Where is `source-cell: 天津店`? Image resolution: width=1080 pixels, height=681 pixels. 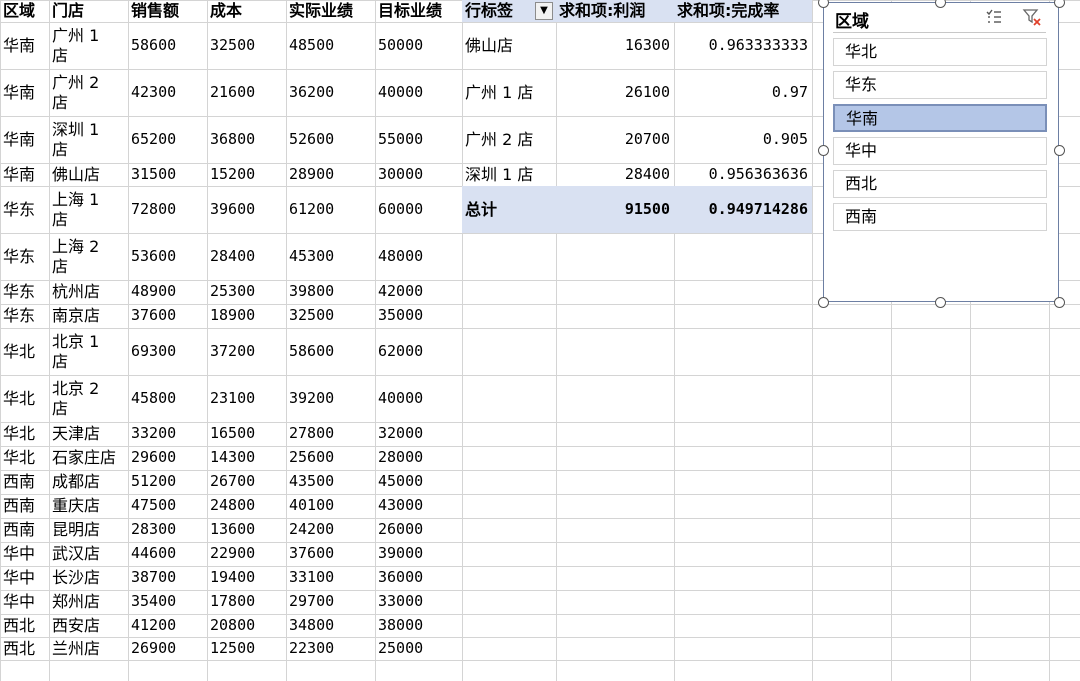 source-cell: 天津店 is located at coordinates (88, 434).